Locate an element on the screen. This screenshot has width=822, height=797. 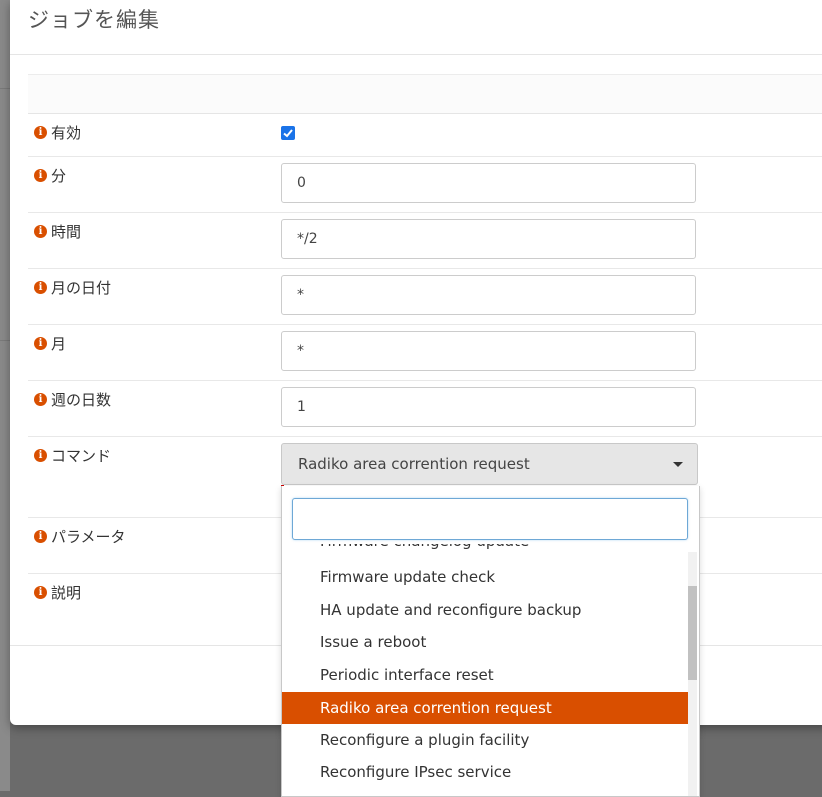
dropdown-option: Periodic interface reset is located at coordinates (485, 675).